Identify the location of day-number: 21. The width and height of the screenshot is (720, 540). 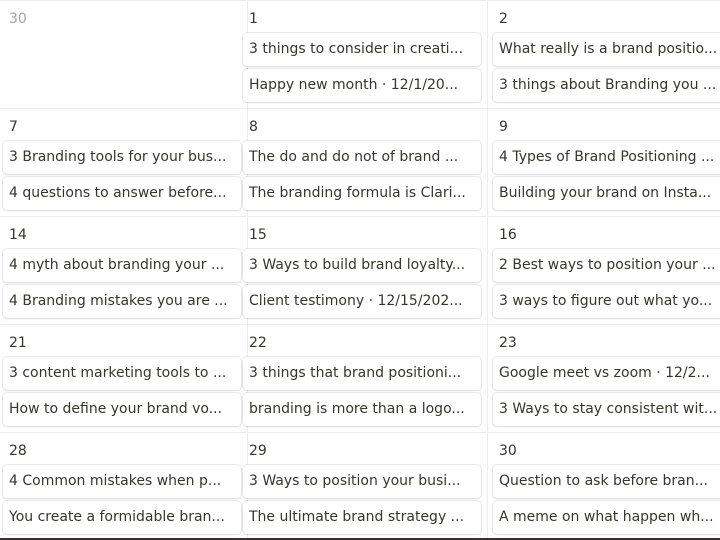
(18, 343).